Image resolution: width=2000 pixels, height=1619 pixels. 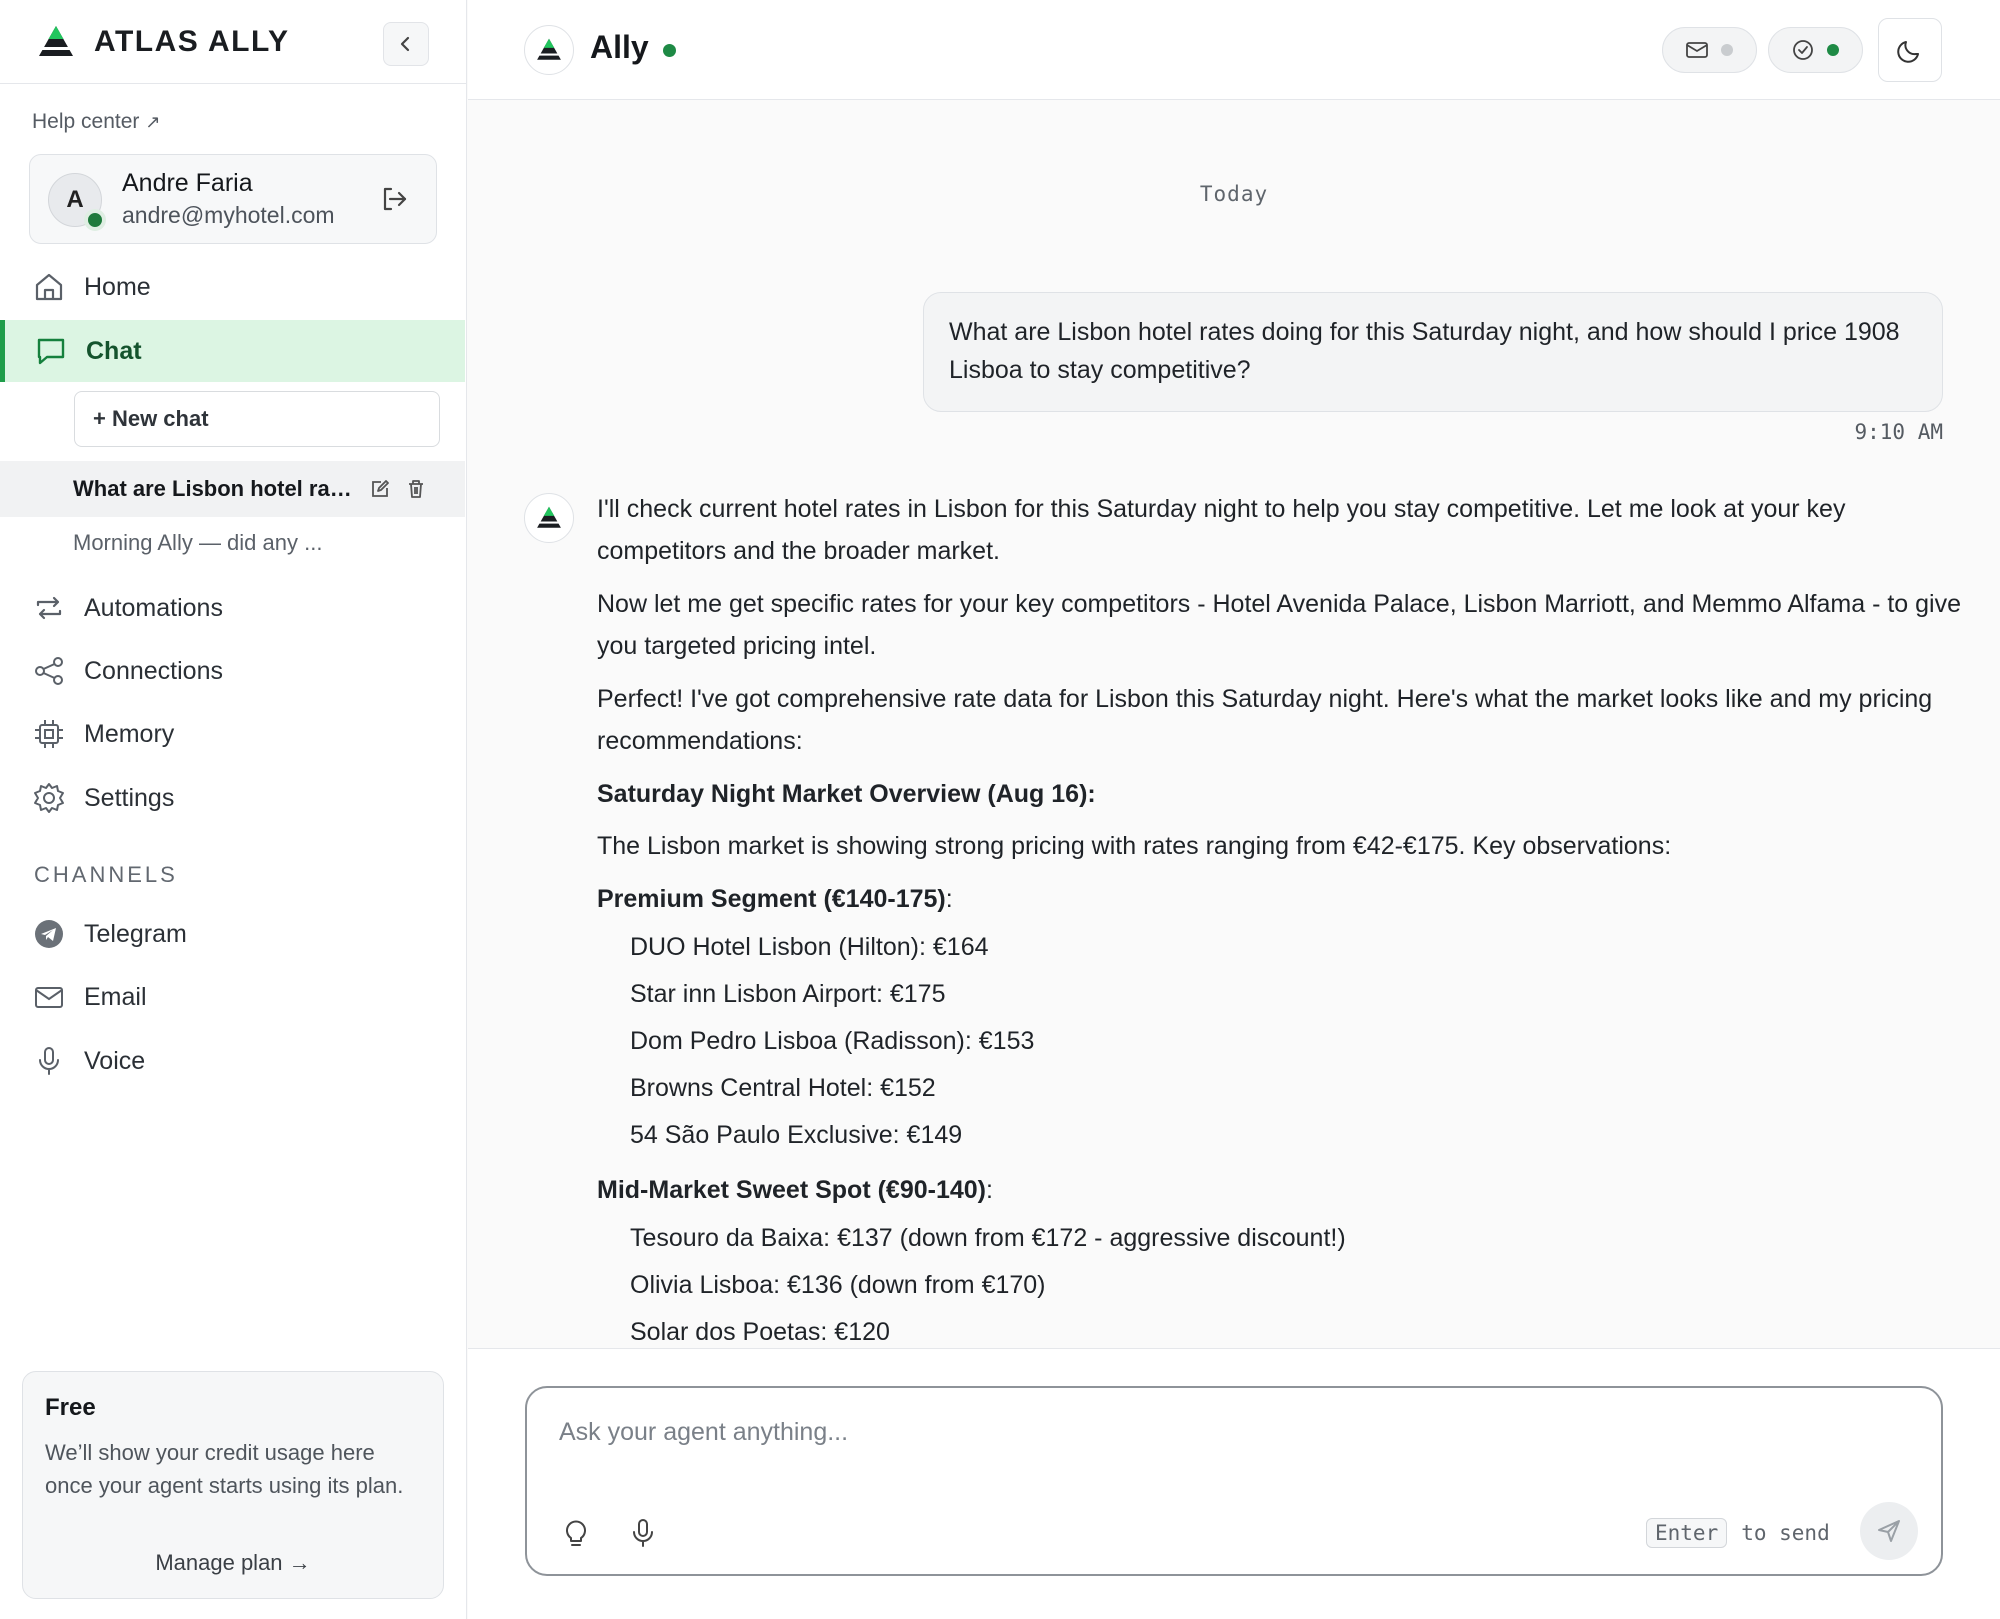 What do you see at coordinates (809, 947) in the screenshot?
I see `list-item: DUO Hotel Lisbon (Hilton): €164` at bounding box center [809, 947].